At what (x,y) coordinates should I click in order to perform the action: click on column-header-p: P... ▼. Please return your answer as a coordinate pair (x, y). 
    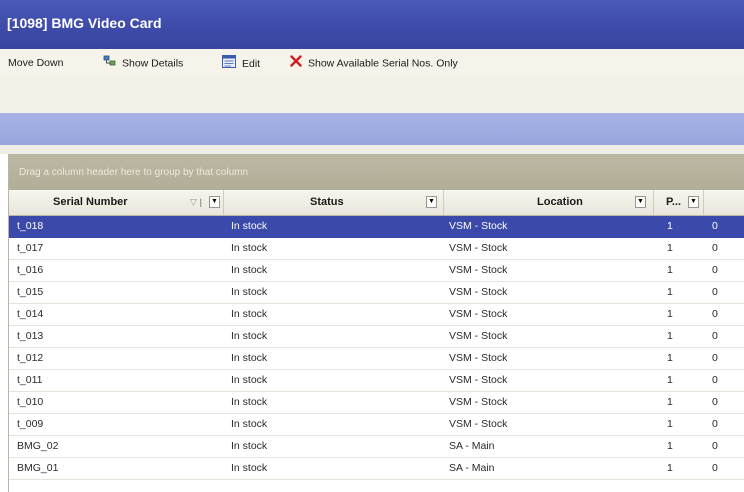
    Looking at the image, I should click on (679, 202).